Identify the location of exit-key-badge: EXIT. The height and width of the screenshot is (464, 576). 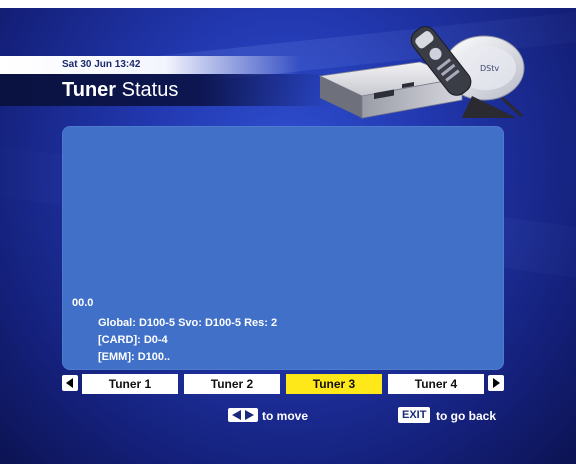
(414, 415).